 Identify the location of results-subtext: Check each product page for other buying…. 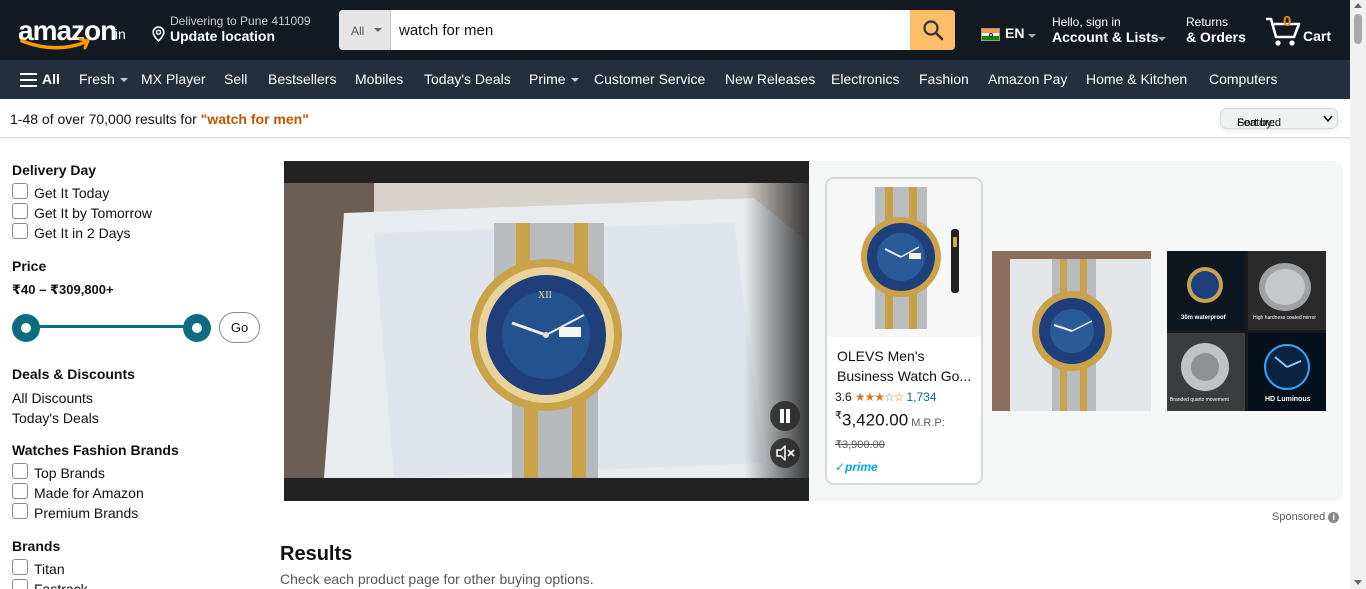
(437, 579).